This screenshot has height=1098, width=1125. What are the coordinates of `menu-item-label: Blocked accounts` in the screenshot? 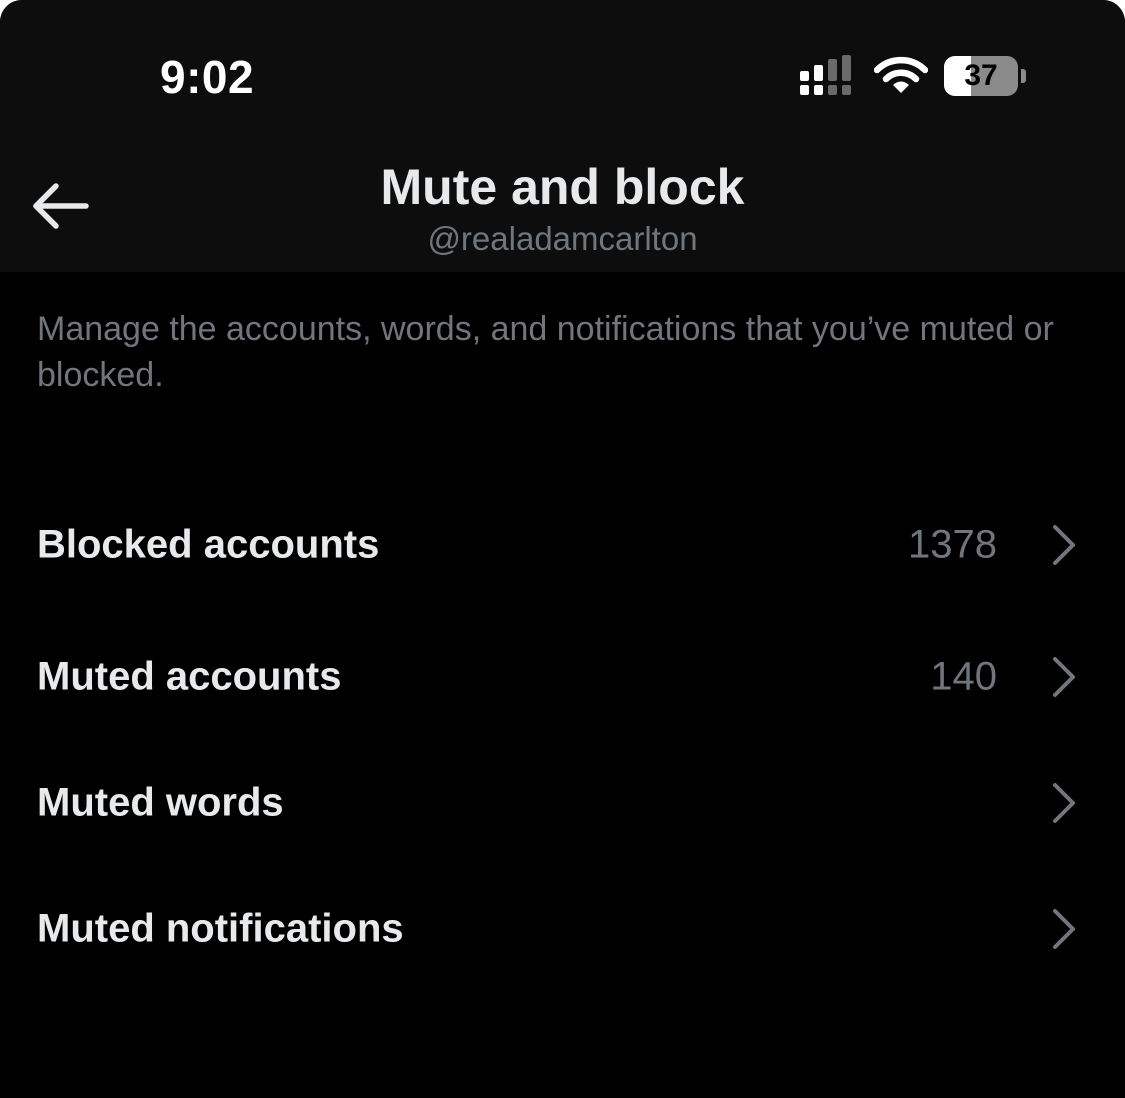 It's located at (208, 544).